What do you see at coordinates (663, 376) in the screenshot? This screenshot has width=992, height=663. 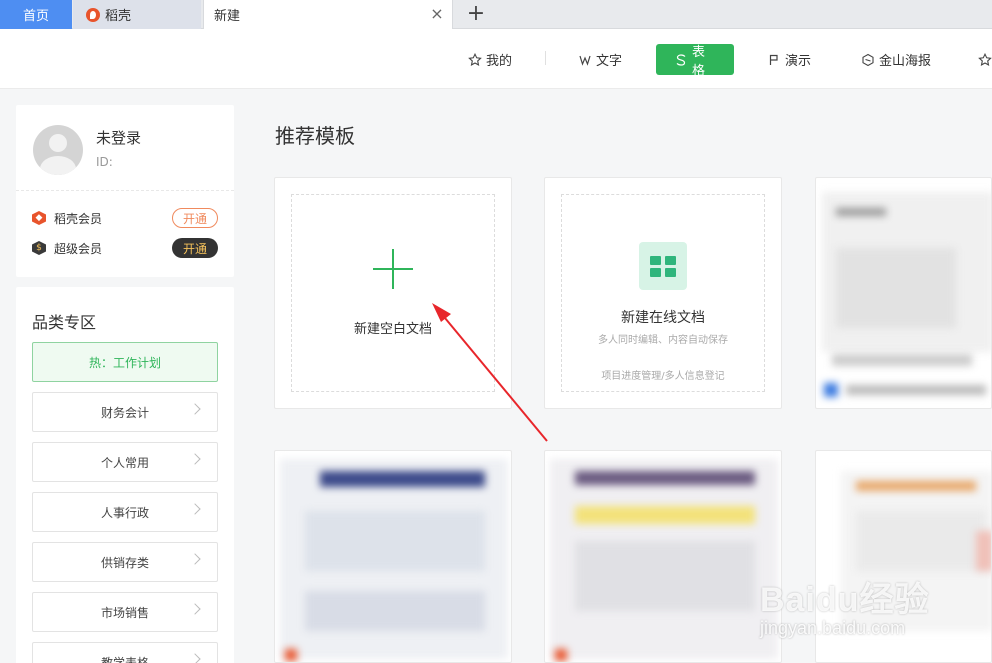 I see `online-document-footer: 项目进度管理/多人信息登记` at bounding box center [663, 376].